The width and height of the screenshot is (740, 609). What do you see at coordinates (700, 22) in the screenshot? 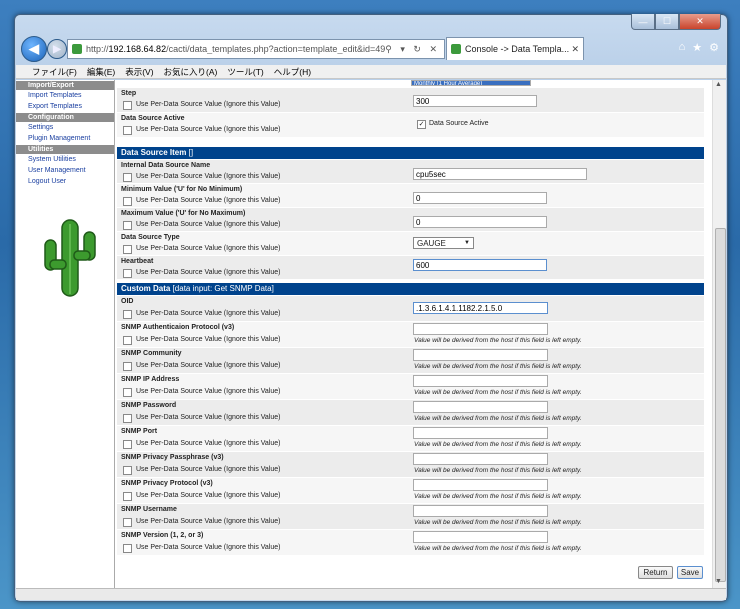
I see `close-button: ✕` at bounding box center [700, 22].